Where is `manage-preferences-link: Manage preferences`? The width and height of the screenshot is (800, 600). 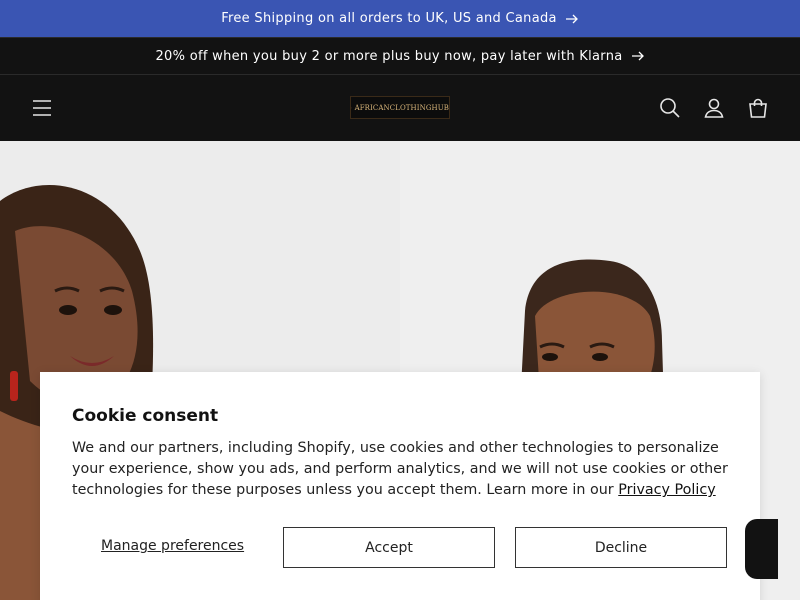
manage-preferences-link: Manage preferences is located at coordinates (172, 546).